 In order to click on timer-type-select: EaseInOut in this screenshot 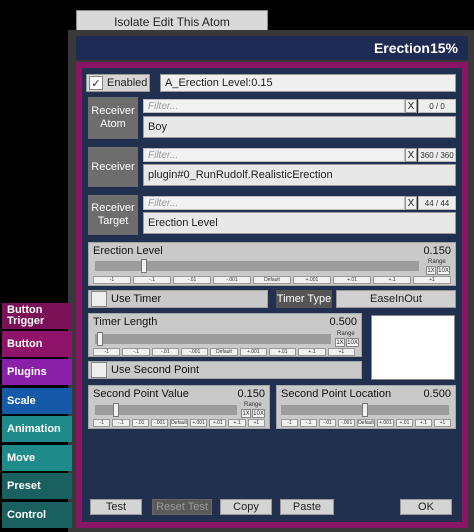, I will do `click(396, 299)`.